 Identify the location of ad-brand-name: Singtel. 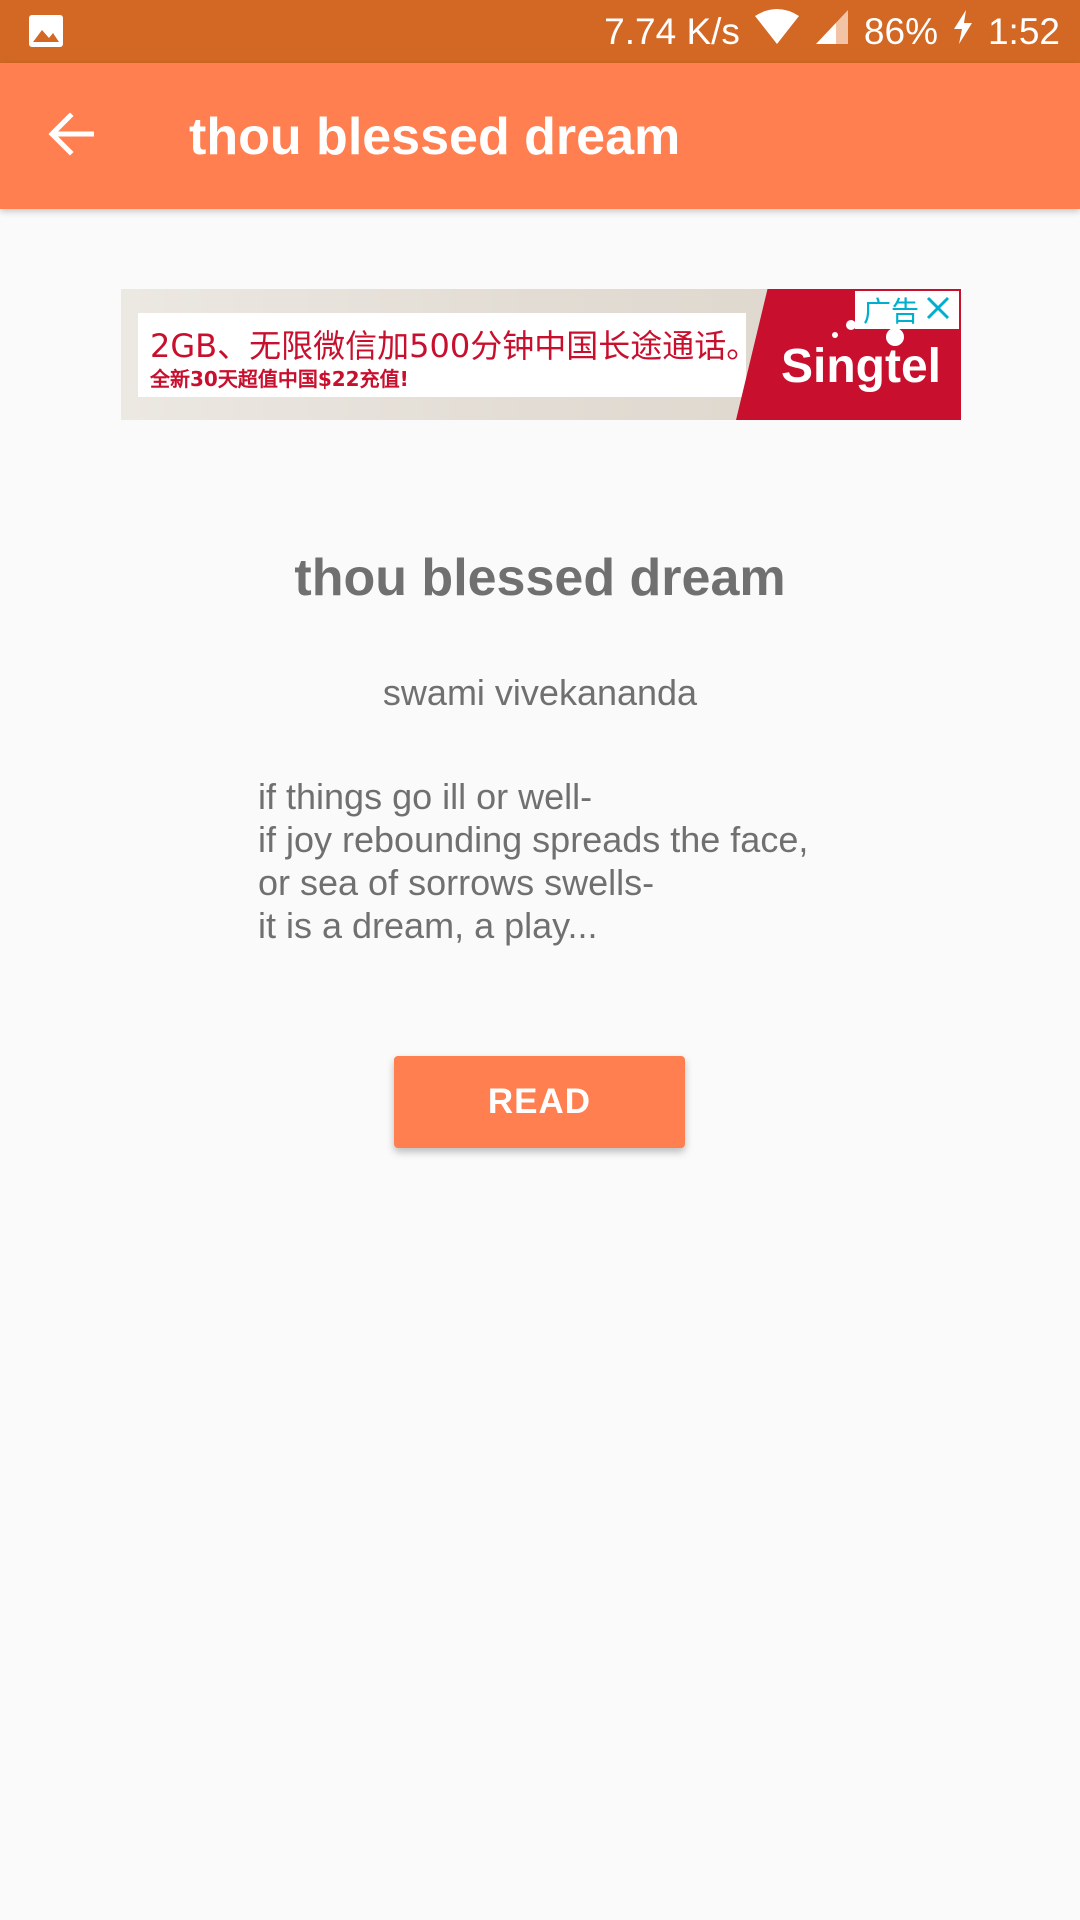
(861, 366).